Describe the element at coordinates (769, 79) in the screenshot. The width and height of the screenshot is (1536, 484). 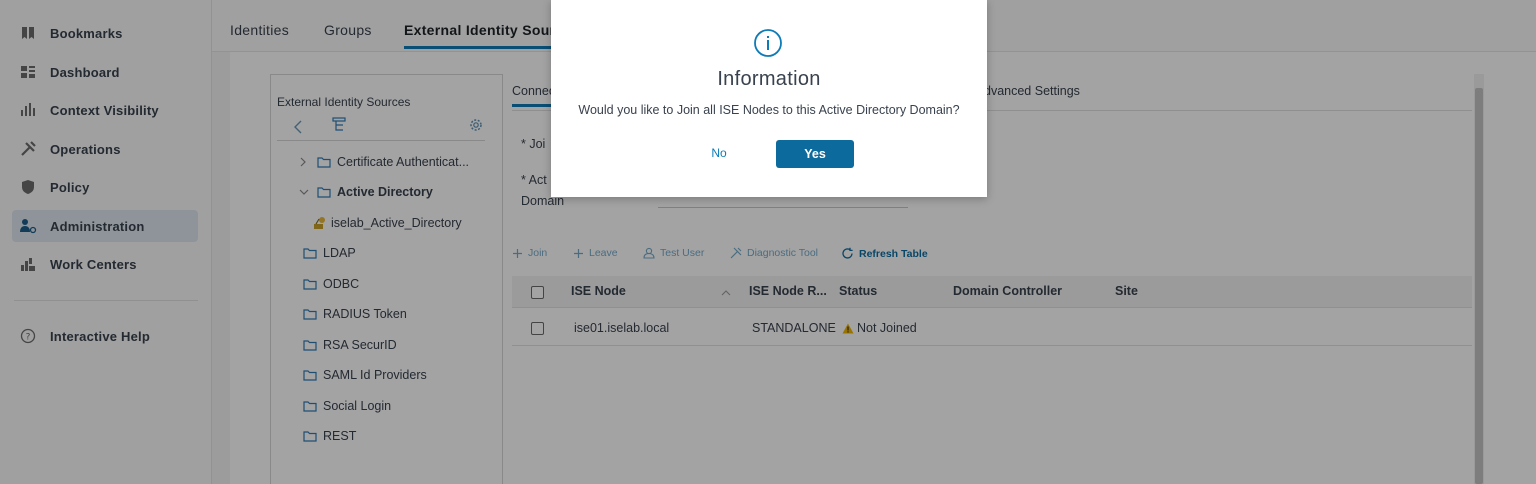
I see `dialog-title: Information` at that location.